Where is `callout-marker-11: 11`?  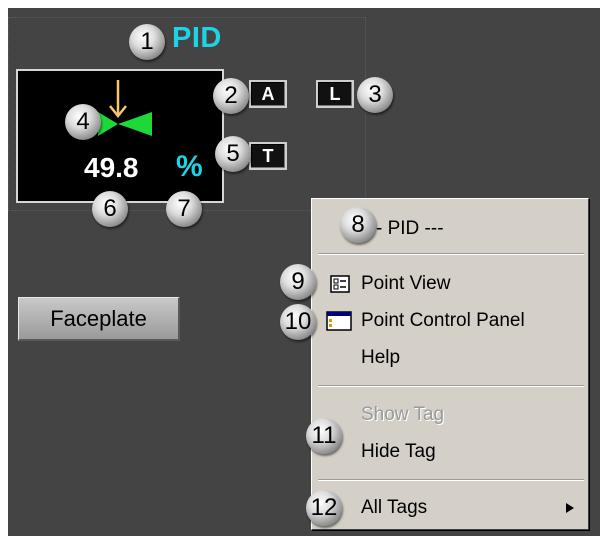
callout-marker-11: 11 is located at coordinates (324, 436).